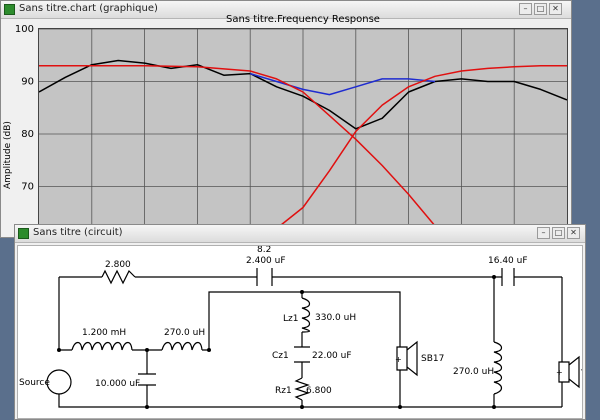  Describe the element at coordinates (34, 383) in the screenshot. I see `source-label: Source` at that location.